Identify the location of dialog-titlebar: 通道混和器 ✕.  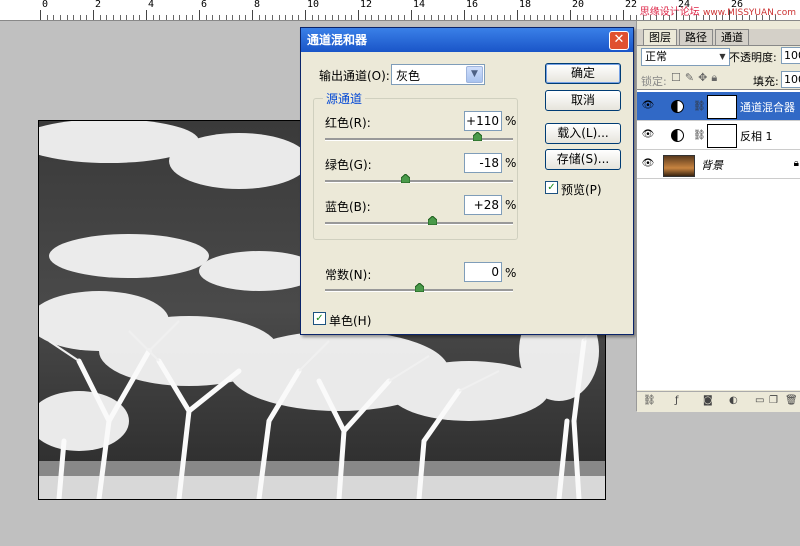
(467, 40).